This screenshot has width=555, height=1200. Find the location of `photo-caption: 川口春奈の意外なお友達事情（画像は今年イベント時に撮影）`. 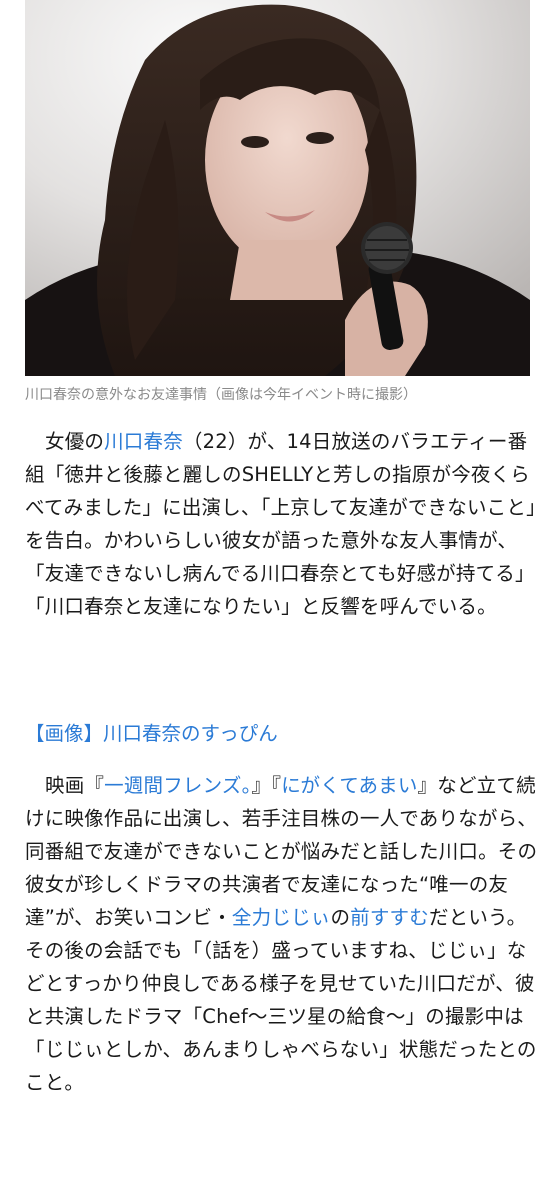

photo-caption: 川口春奈の意外なお友達事情（画像は今年イベント時に撮影） is located at coordinates (221, 395).